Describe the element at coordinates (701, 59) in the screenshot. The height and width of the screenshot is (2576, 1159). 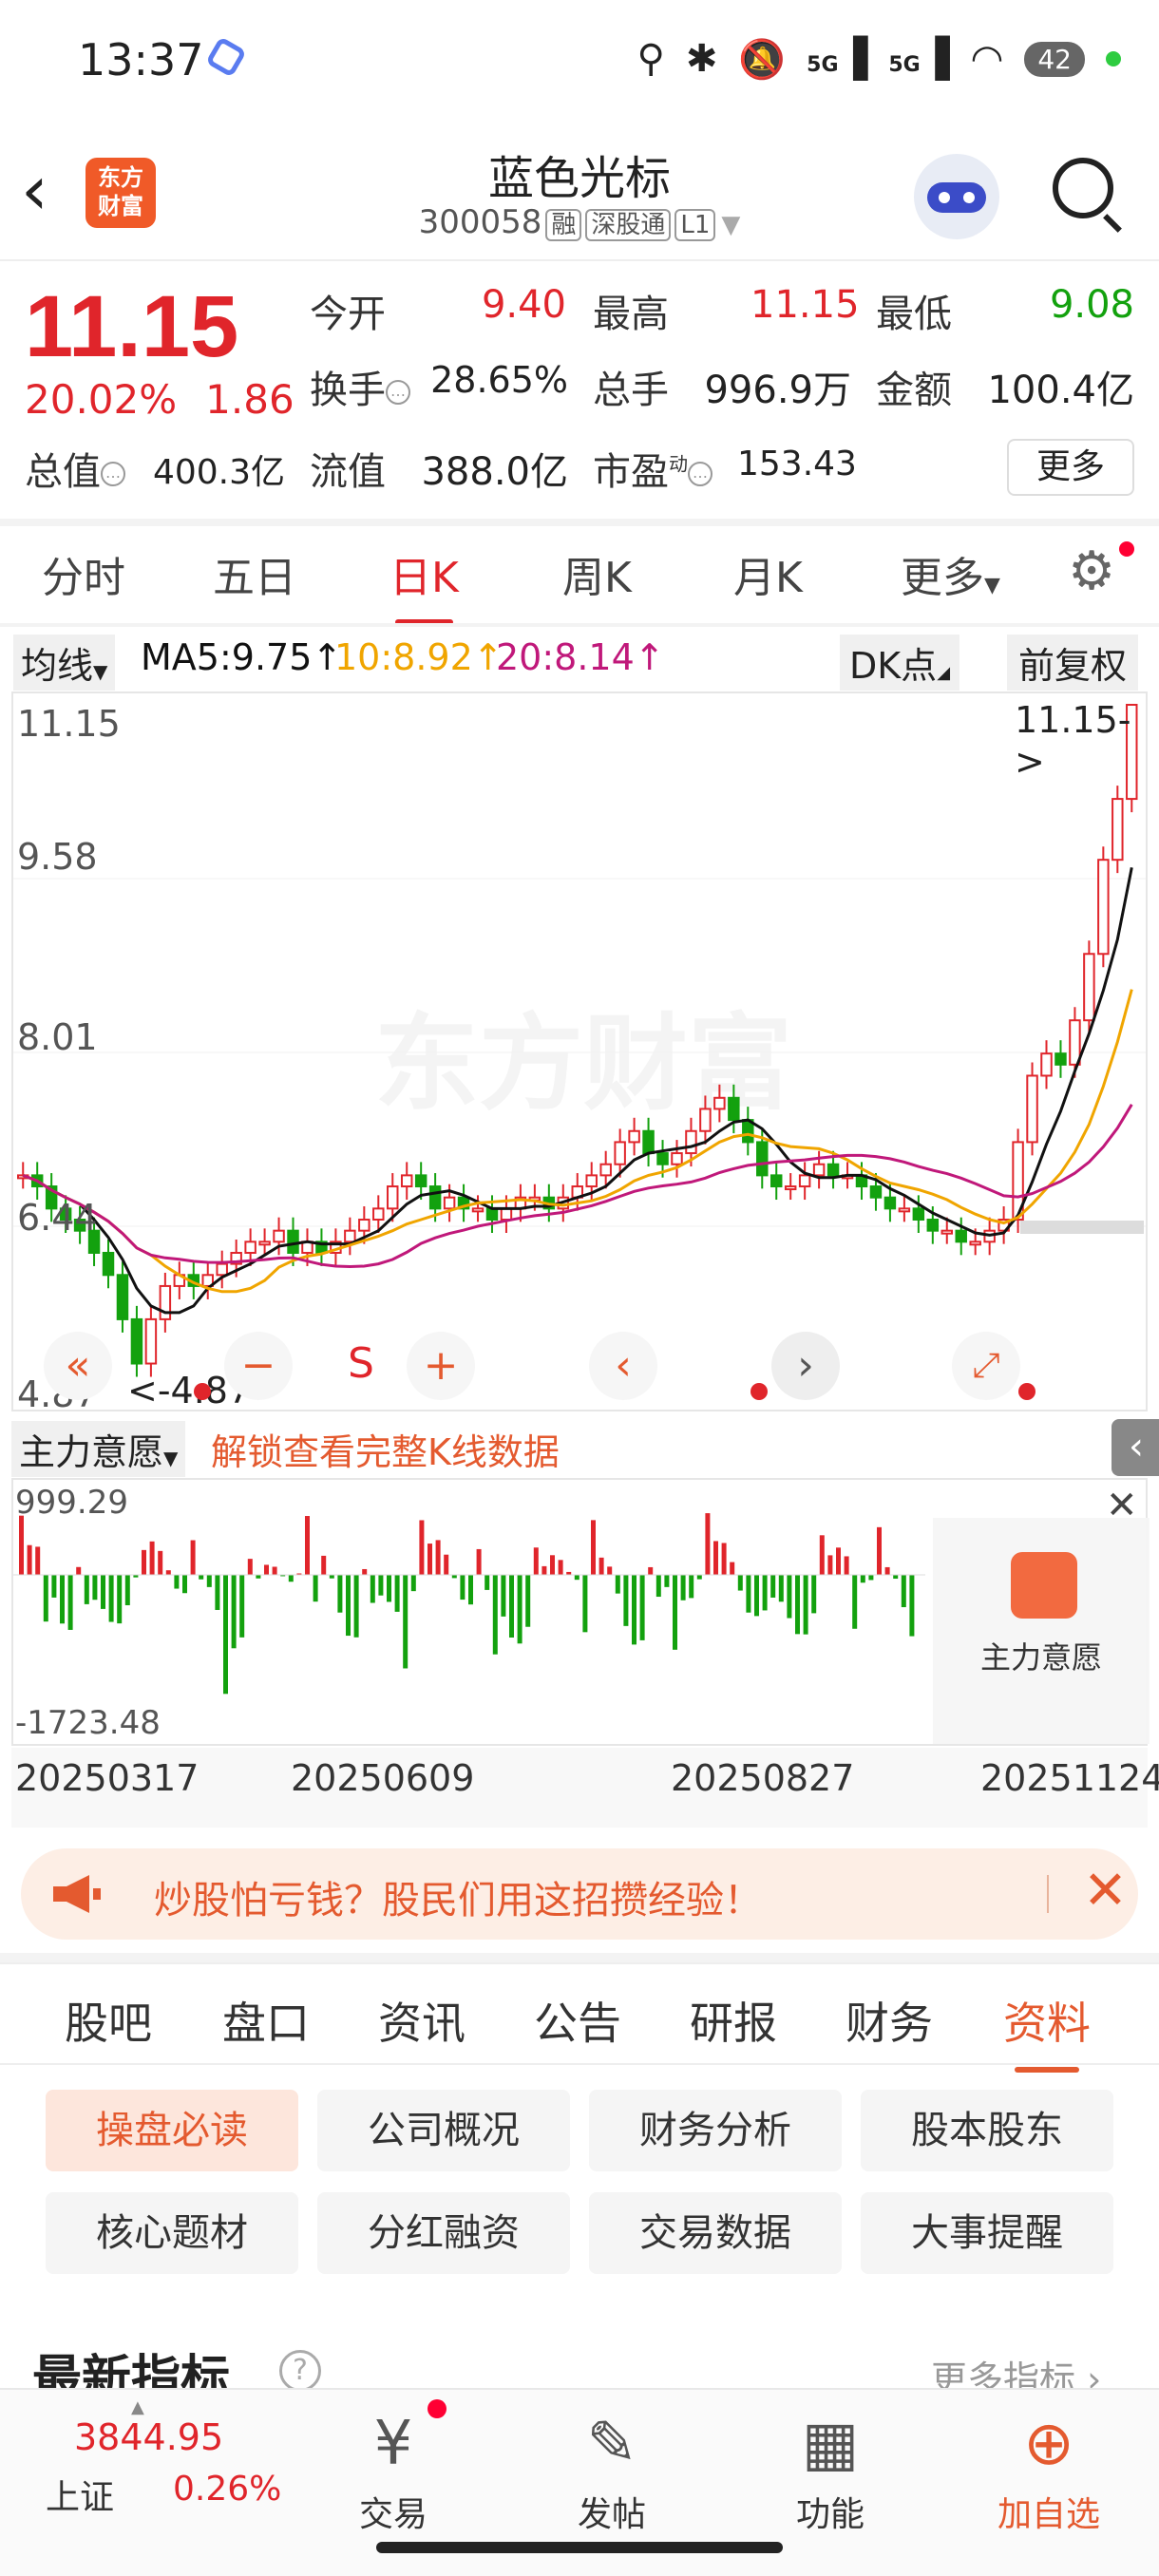
I see `bluetooth-icon: ✱` at that location.